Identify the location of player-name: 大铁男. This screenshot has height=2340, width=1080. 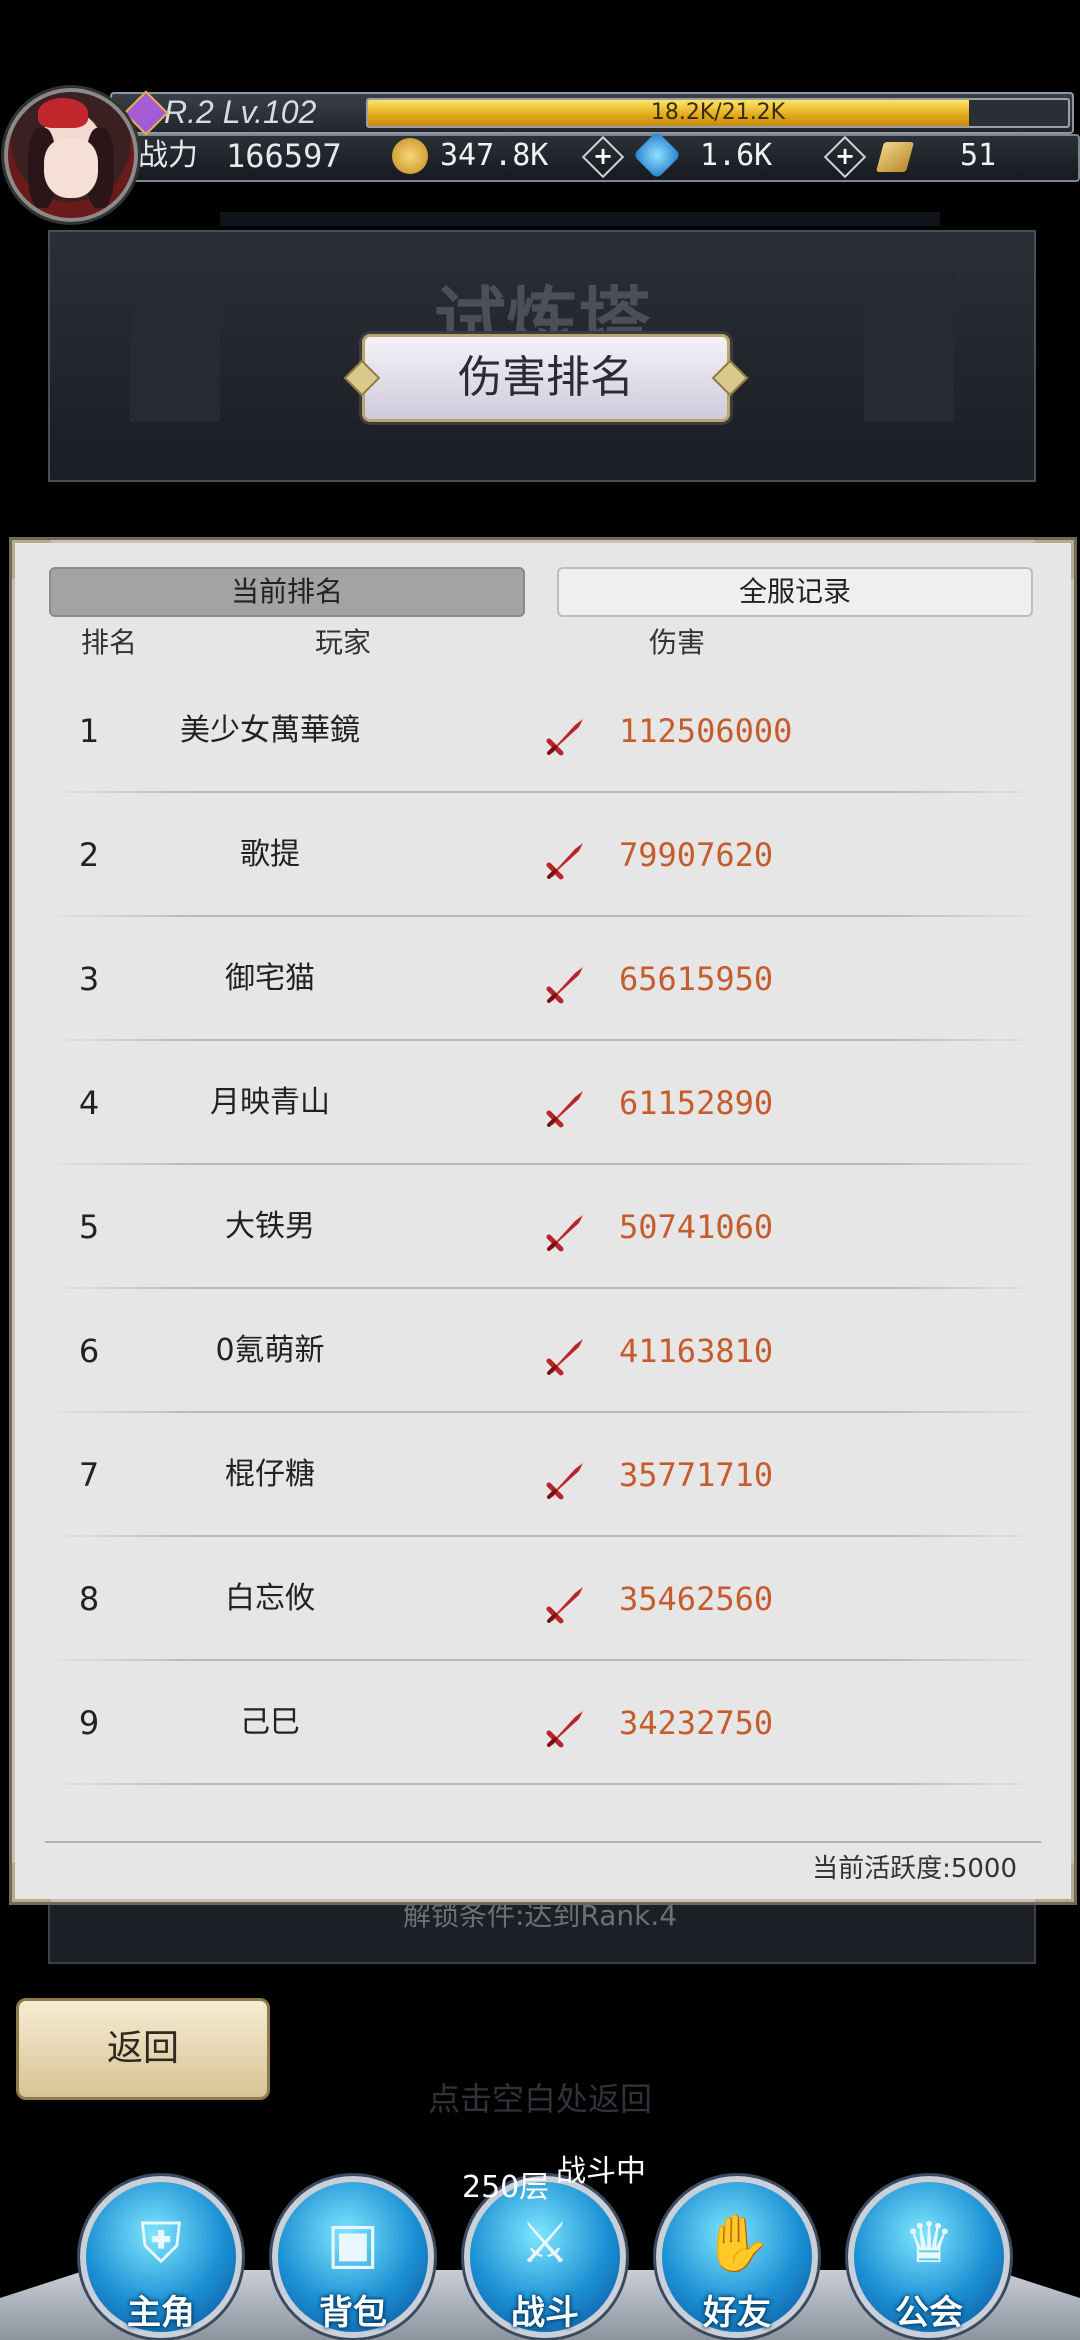
(270, 1226).